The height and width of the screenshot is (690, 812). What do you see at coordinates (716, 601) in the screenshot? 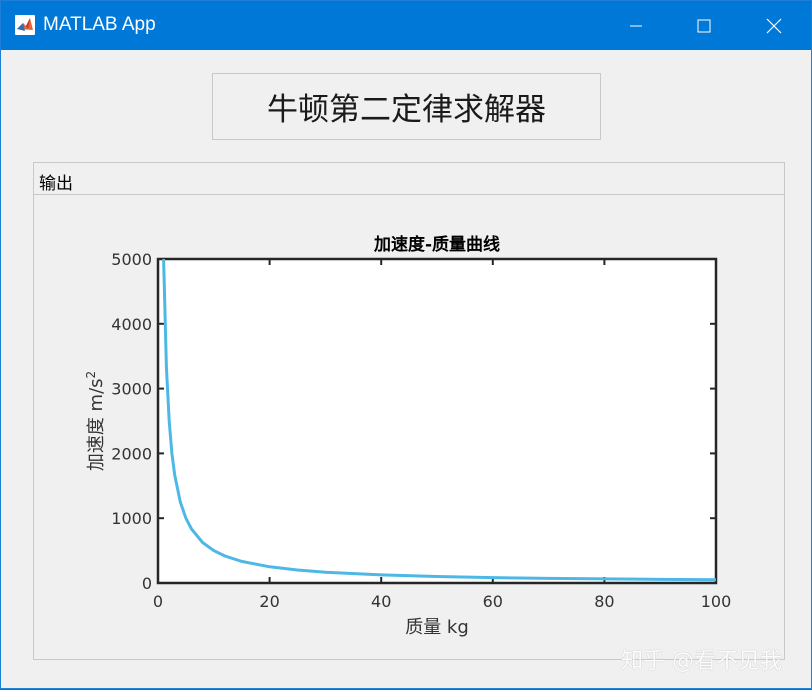
I see `x-tick-label: 100` at bounding box center [716, 601].